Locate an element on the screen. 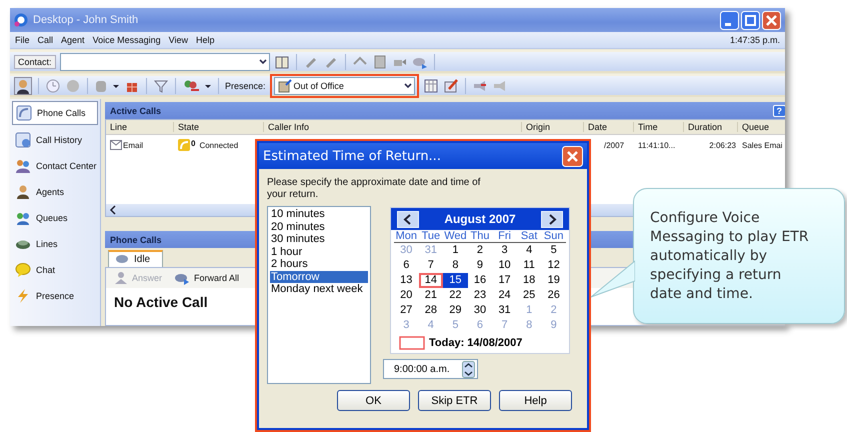 Image resolution: width=847 pixels, height=432 pixels. pencil-icon is located at coordinates (450, 86).